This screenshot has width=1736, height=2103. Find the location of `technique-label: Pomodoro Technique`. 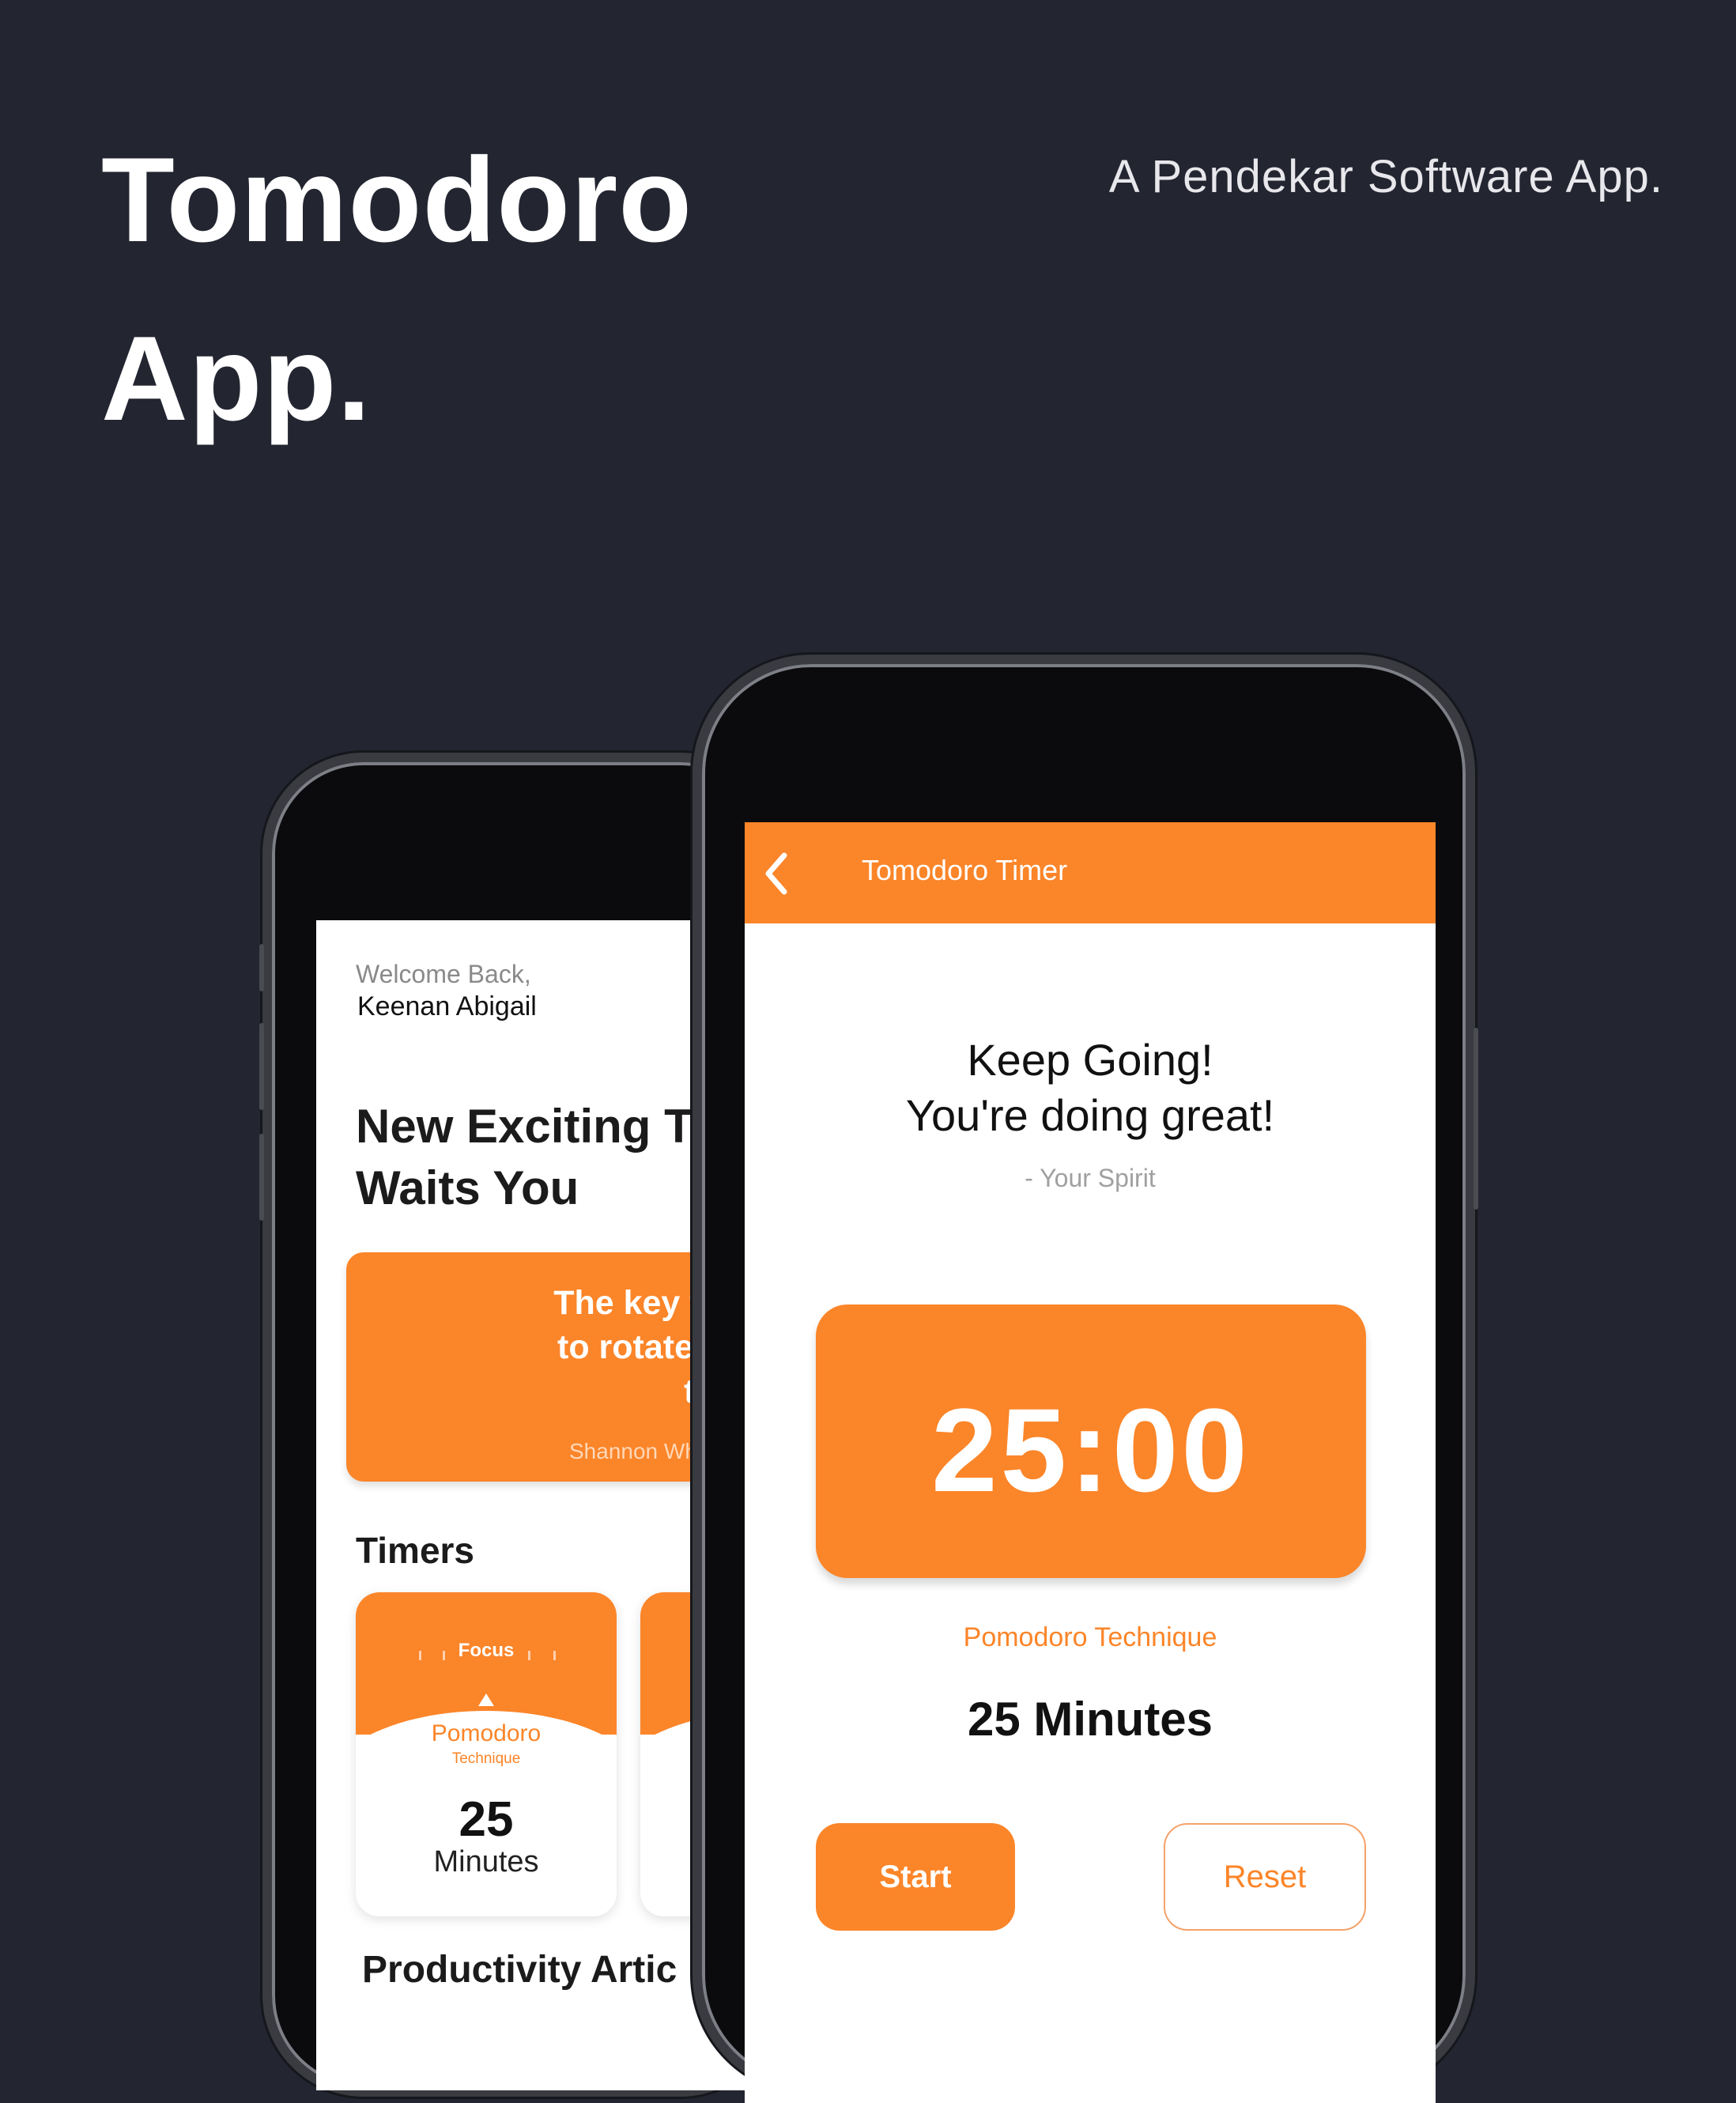

technique-label: Pomodoro Technique is located at coordinates (1090, 1637).